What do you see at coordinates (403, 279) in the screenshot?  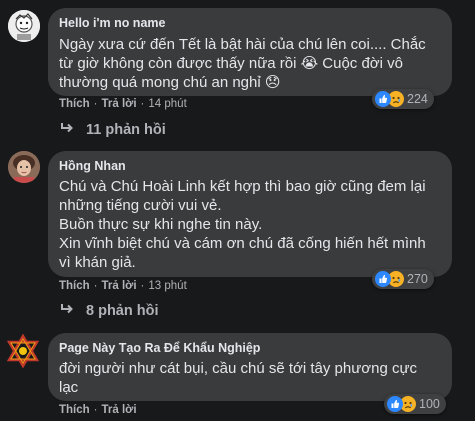 I see `reaction-summary: 270` at bounding box center [403, 279].